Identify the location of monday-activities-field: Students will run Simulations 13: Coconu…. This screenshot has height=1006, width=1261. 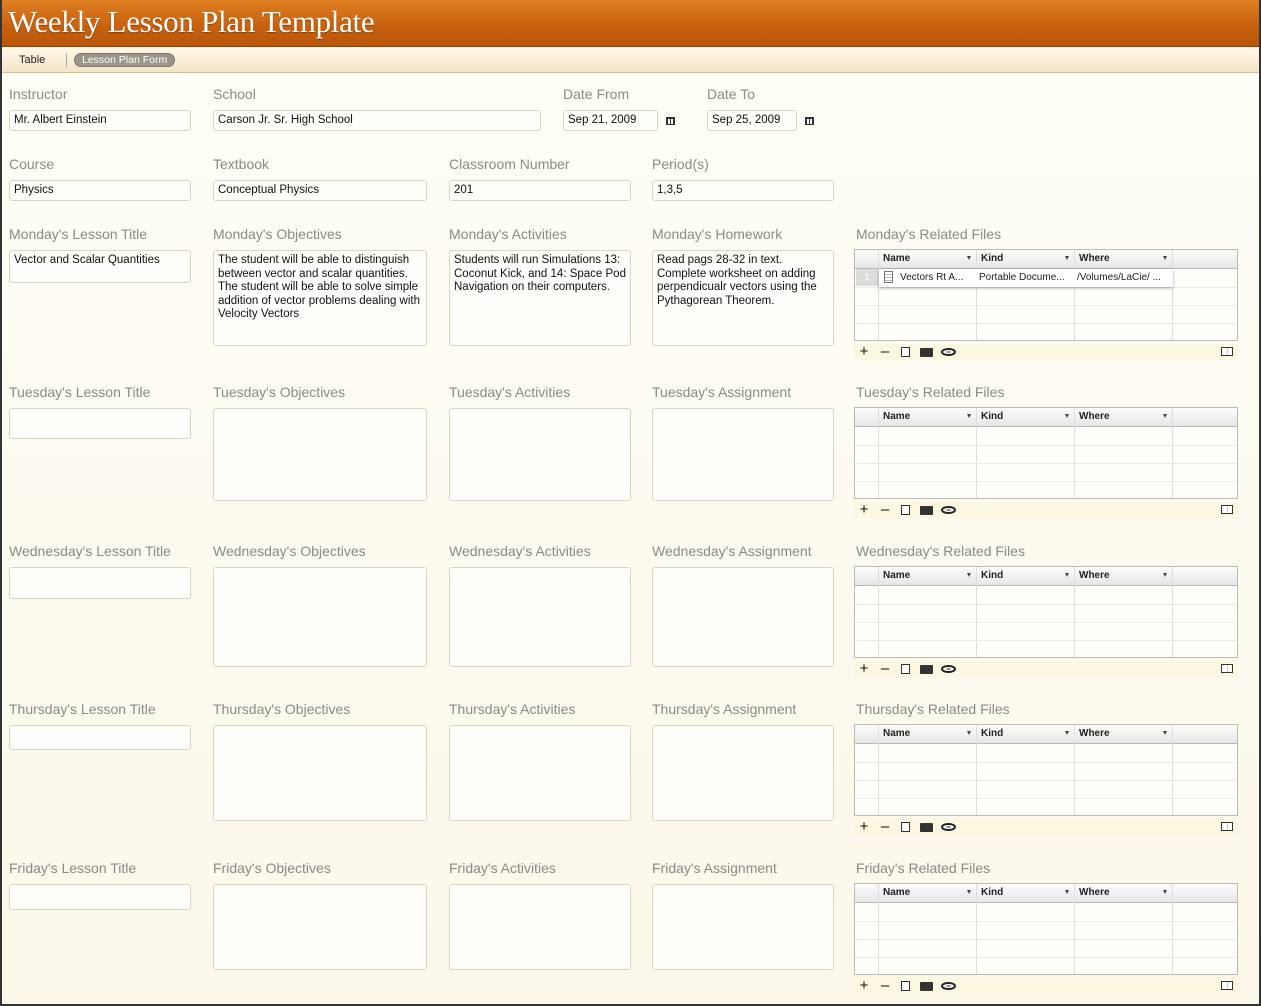
(540, 298).